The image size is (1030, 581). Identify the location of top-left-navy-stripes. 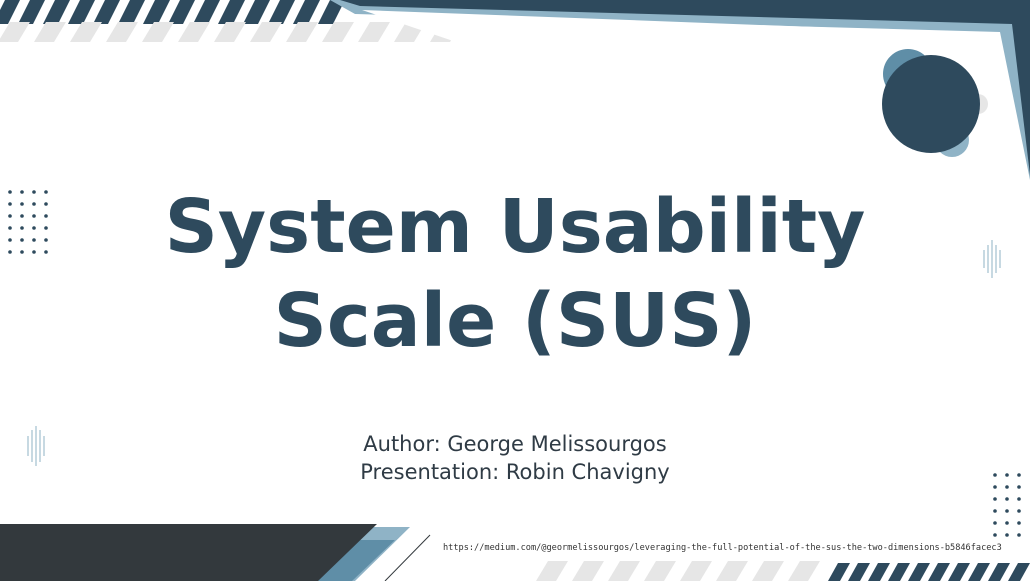
(172, 12).